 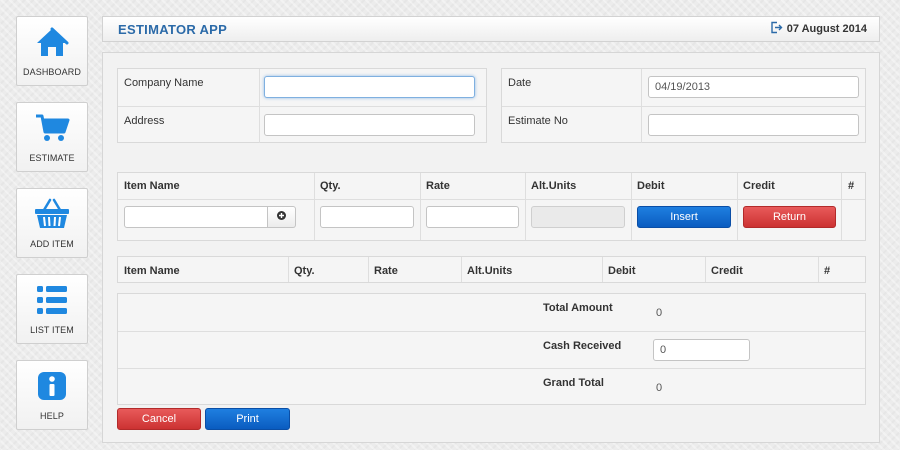 I want to click on date-input, so click(x=753, y=87).